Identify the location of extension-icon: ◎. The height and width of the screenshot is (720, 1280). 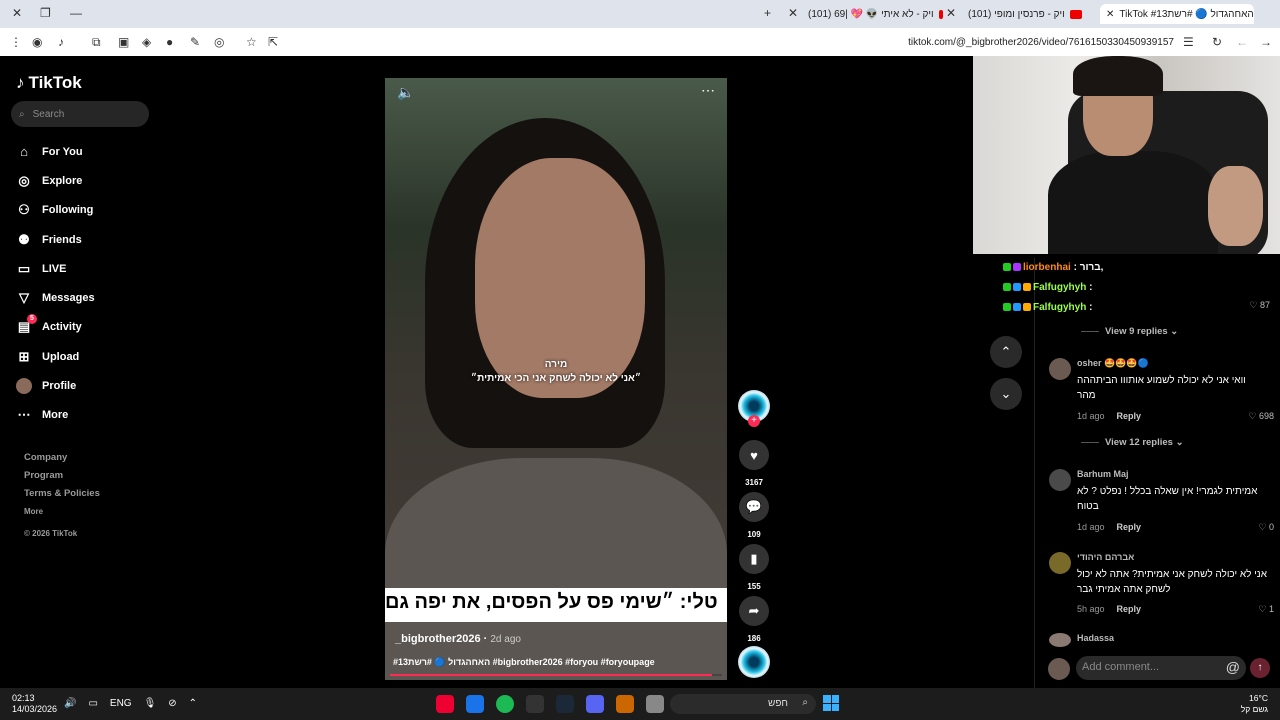
(219, 42).